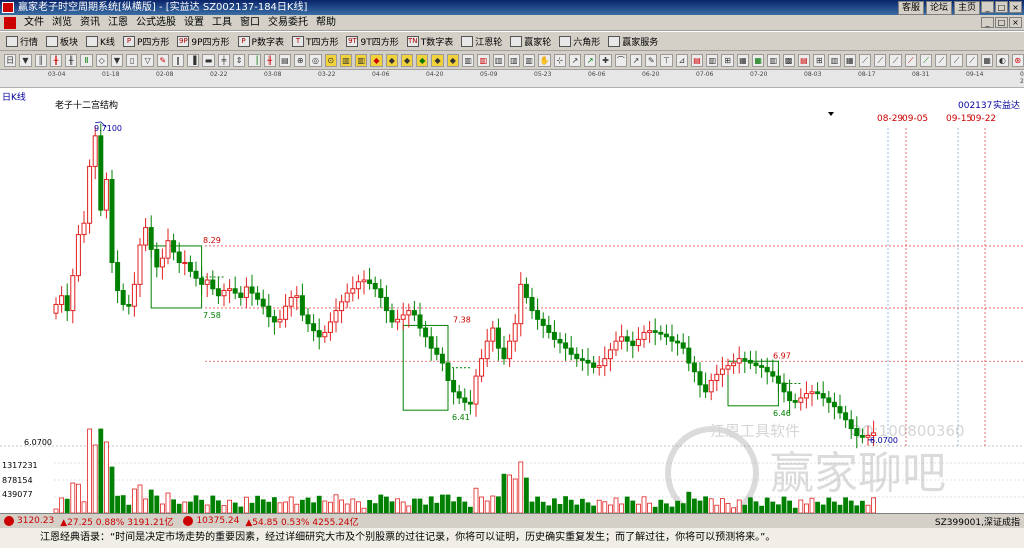  I want to click on toolbar-button-5: P P数字表, so click(261, 41).